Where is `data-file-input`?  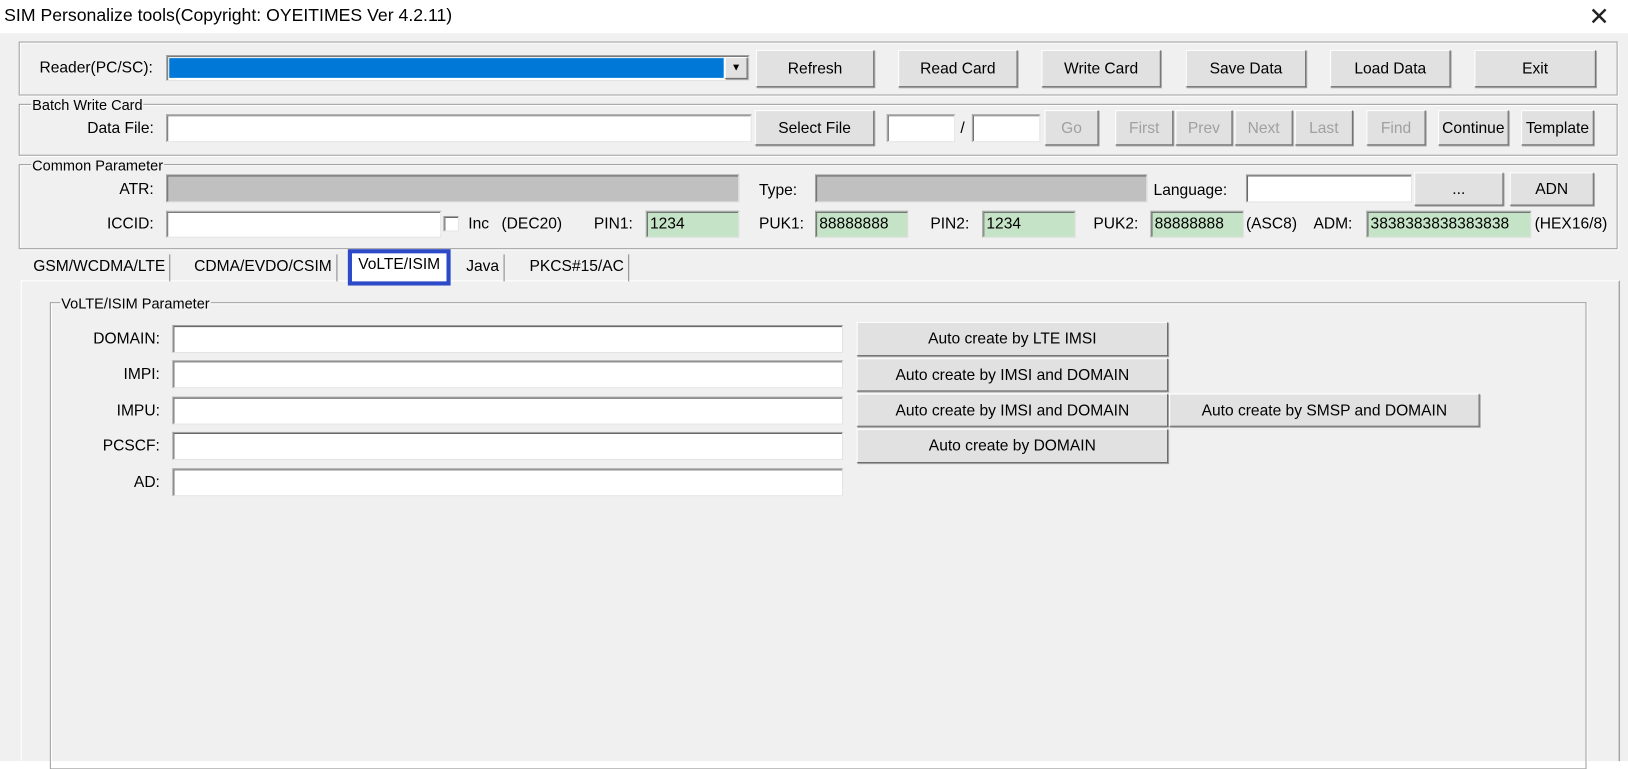 data-file-input is located at coordinates (459, 128).